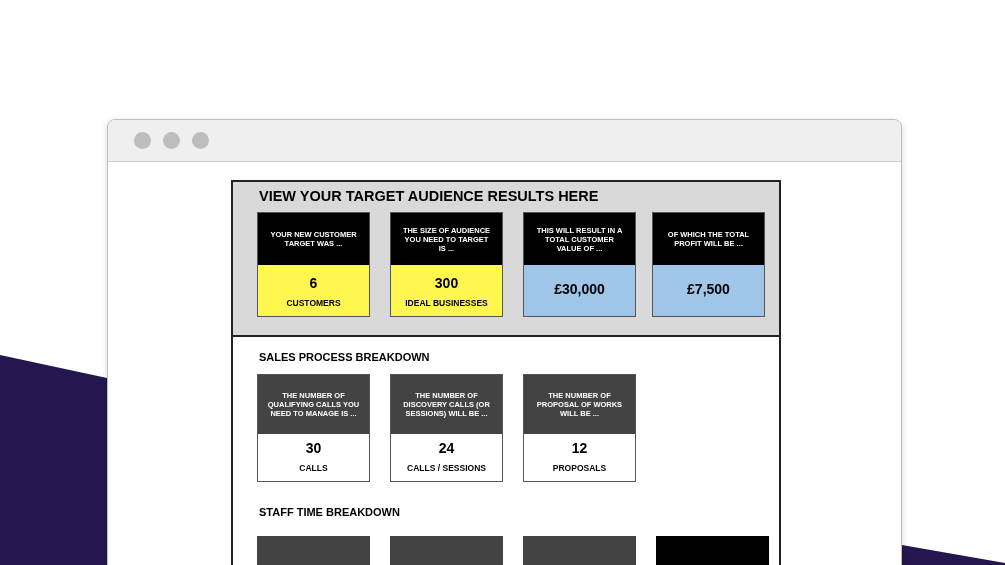  What do you see at coordinates (313, 290) in the screenshot?
I see `card-value-panel: 6 CUSTOMERS` at bounding box center [313, 290].